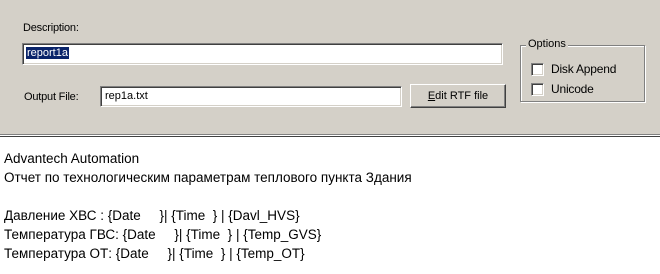 This screenshot has height=274, width=660. Describe the element at coordinates (72, 158) in the screenshot. I see `editor-line: Advantech Automation` at that location.